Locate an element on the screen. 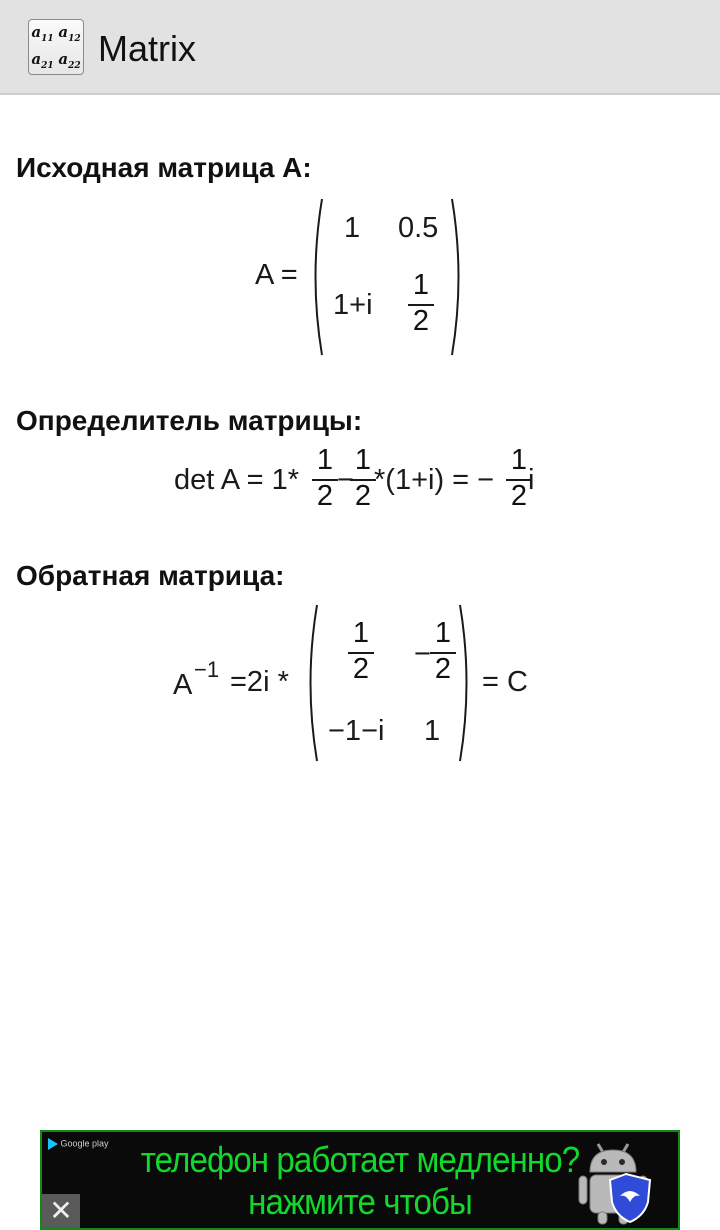 Image resolution: width=720 pixels, height=1230 pixels. source-matrix-heading: Исходная матрица A: is located at coordinates (164, 167).